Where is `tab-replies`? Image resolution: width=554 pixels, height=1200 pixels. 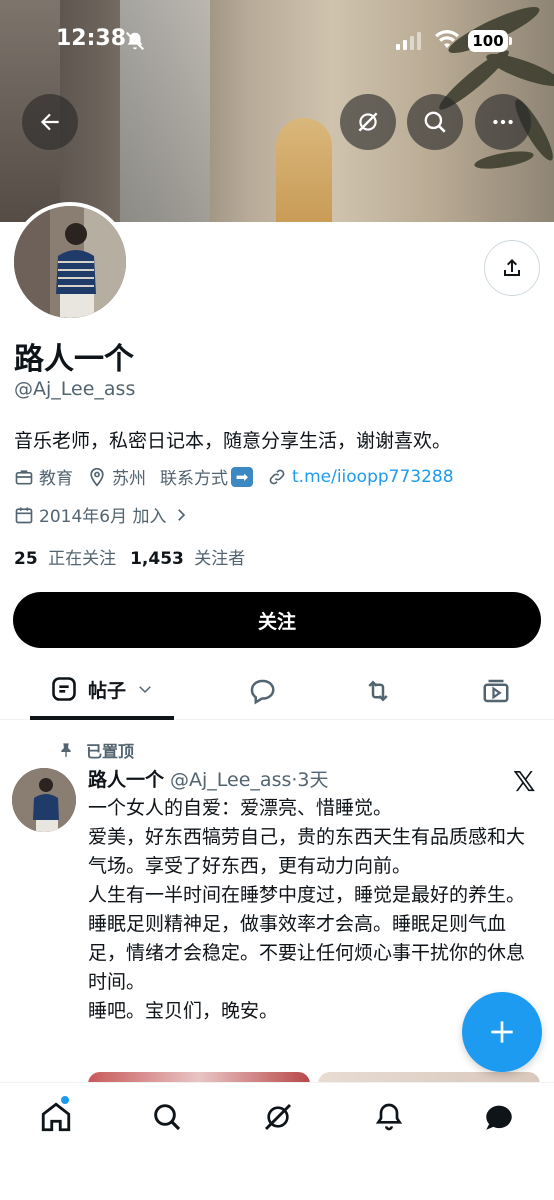
tab-replies is located at coordinates (262, 691).